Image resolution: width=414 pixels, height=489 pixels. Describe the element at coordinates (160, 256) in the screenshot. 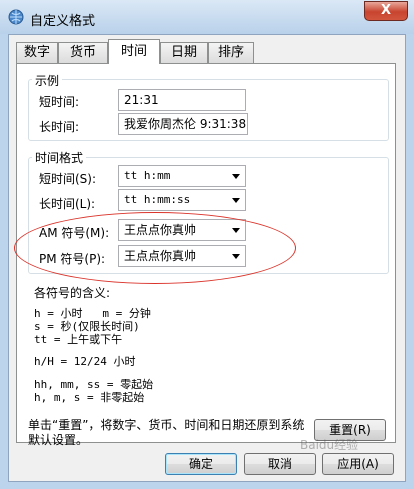

I see `pm-symbol-value: 王点点你真帅` at that location.